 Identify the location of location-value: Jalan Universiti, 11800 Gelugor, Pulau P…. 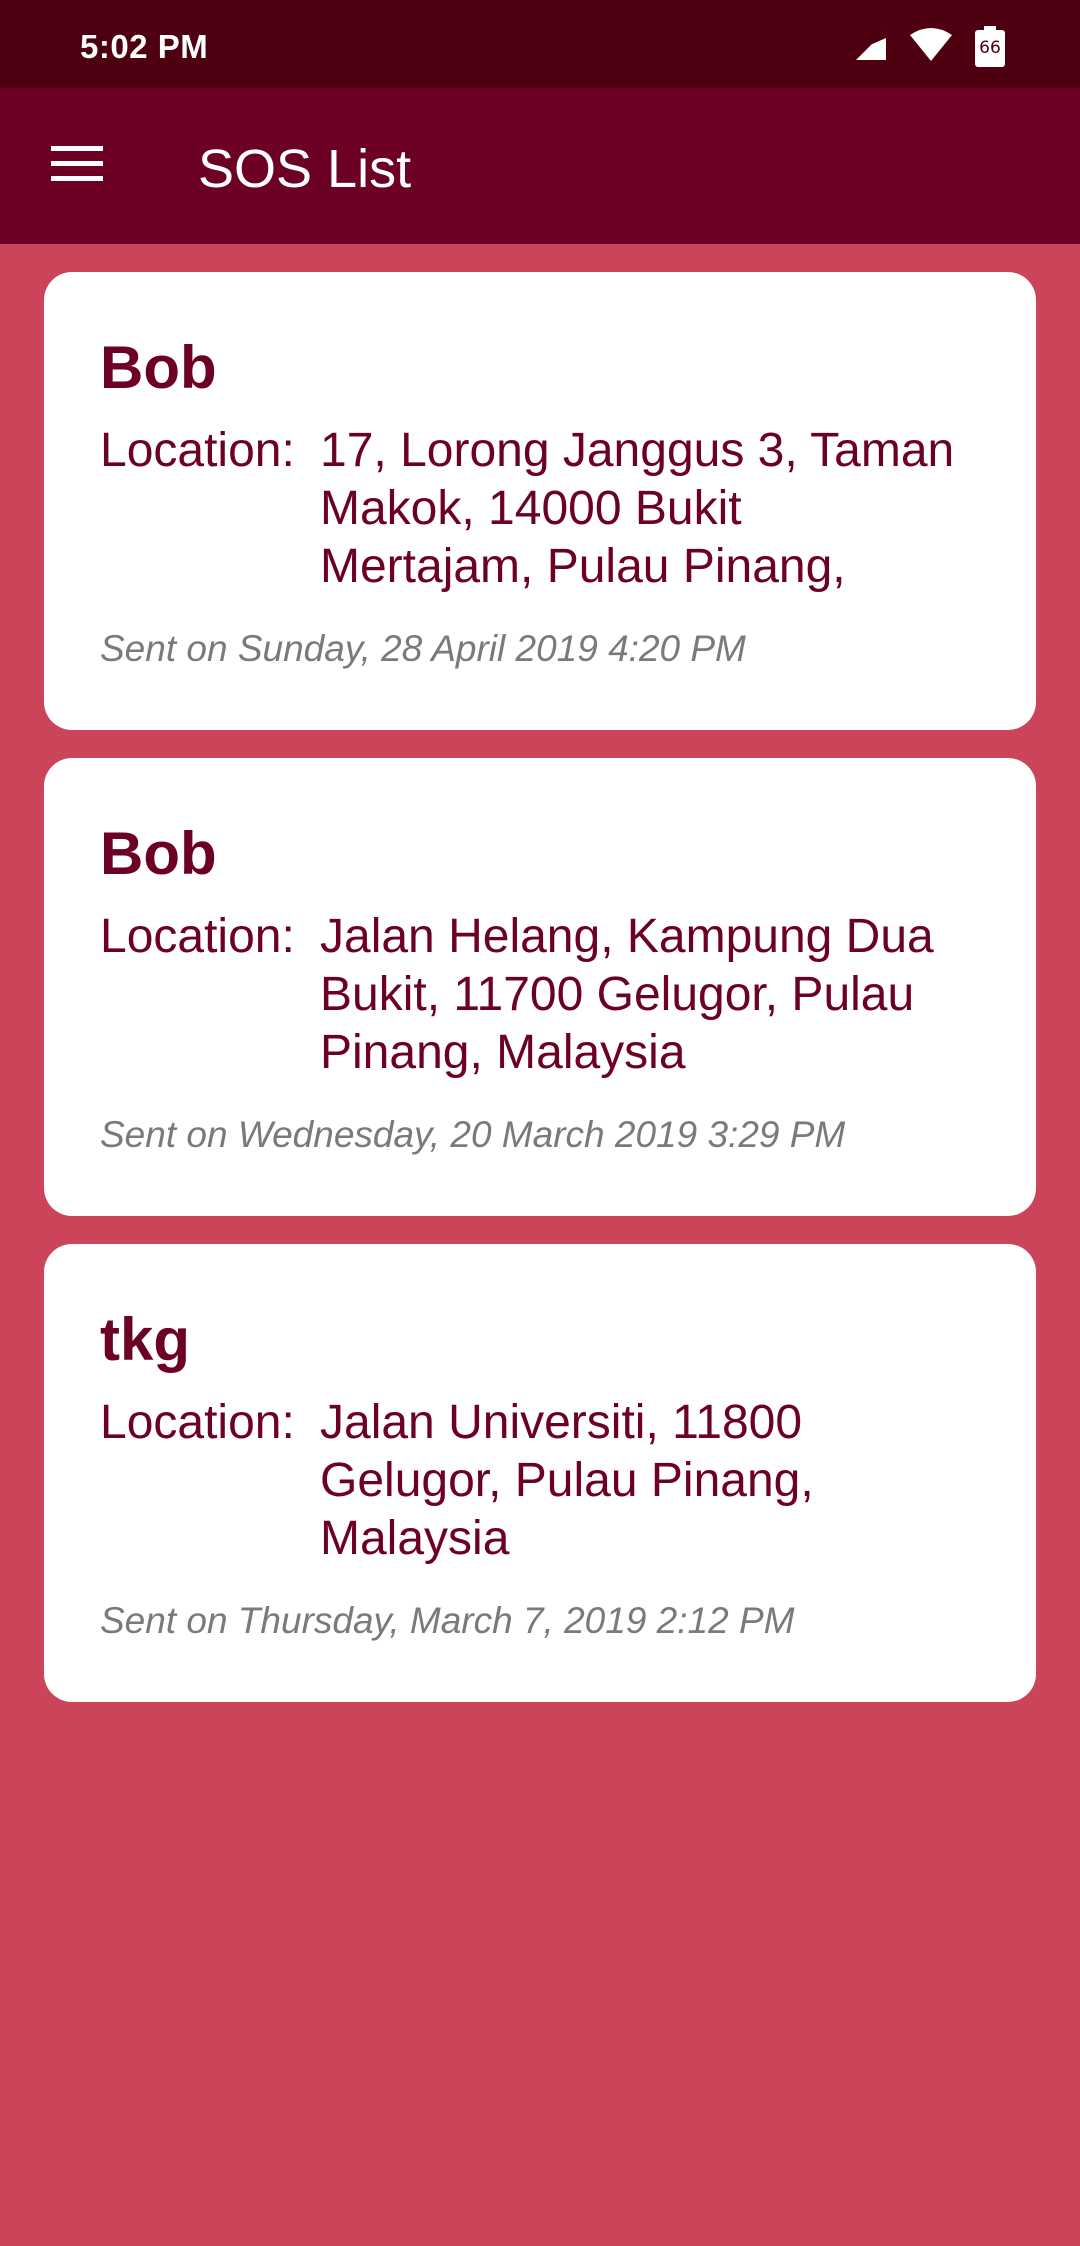
(567, 1480).